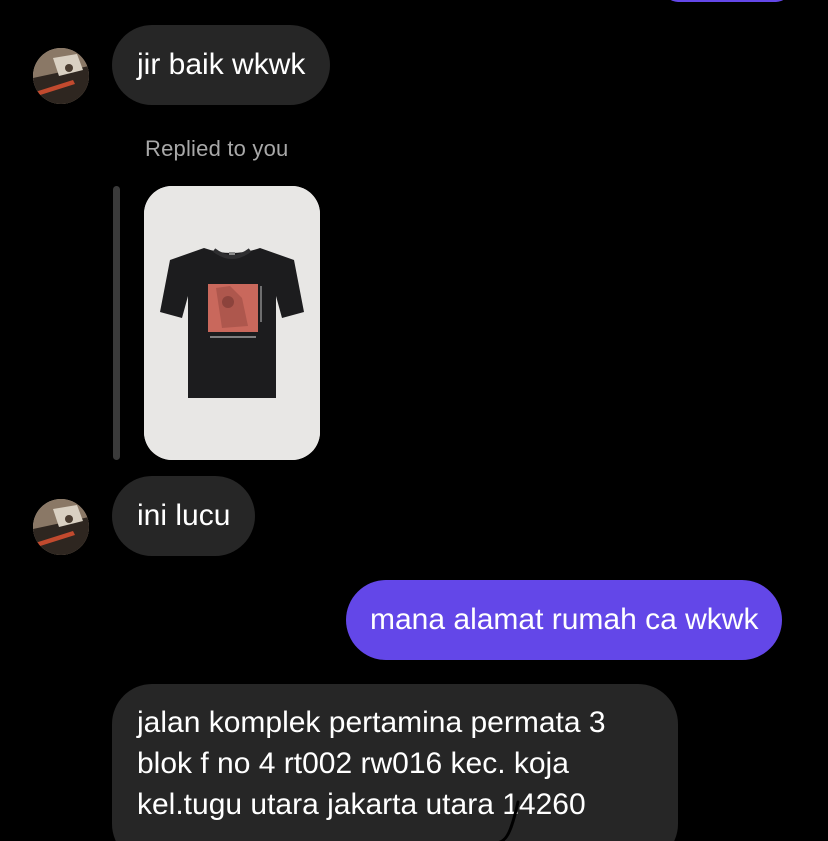 Image resolution: width=828 pixels, height=841 pixels. I want to click on outgoing-message-bubble: mana alamat rumah ca wkwk, so click(564, 620).